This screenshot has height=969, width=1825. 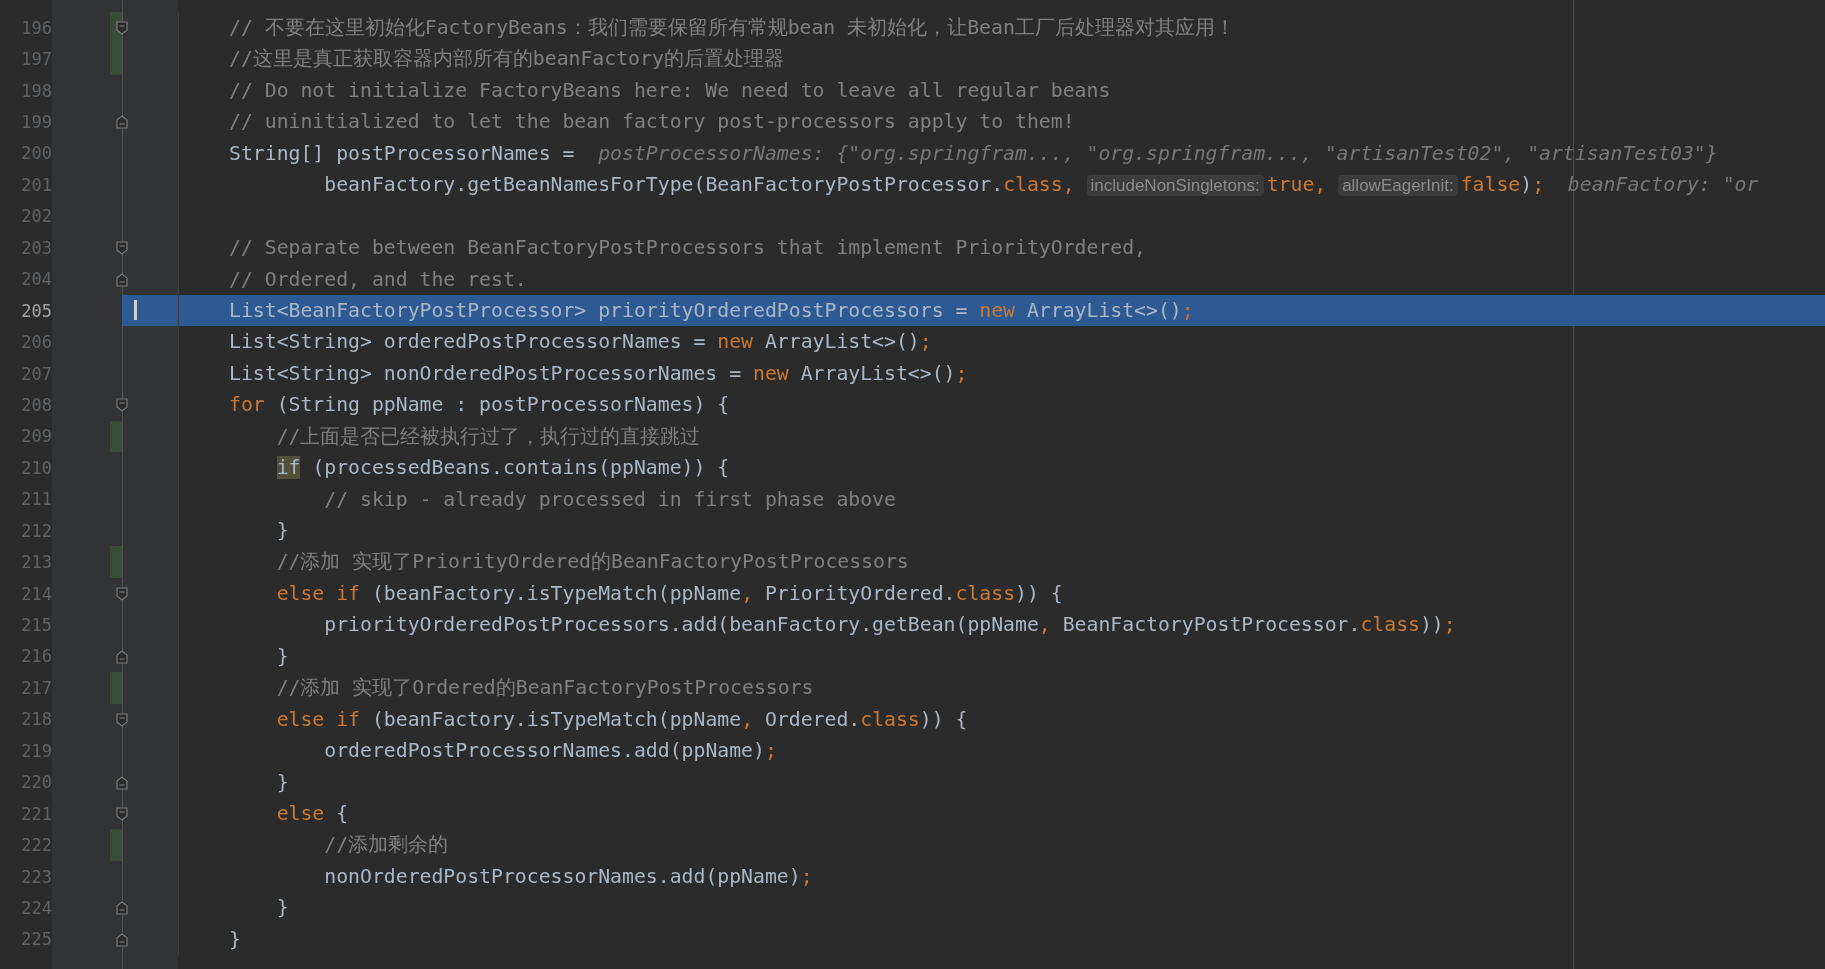 What do you see at coordinates (36, 813) in the screenshot?
I see `line-number: 221` at bounding box center [36, 813].